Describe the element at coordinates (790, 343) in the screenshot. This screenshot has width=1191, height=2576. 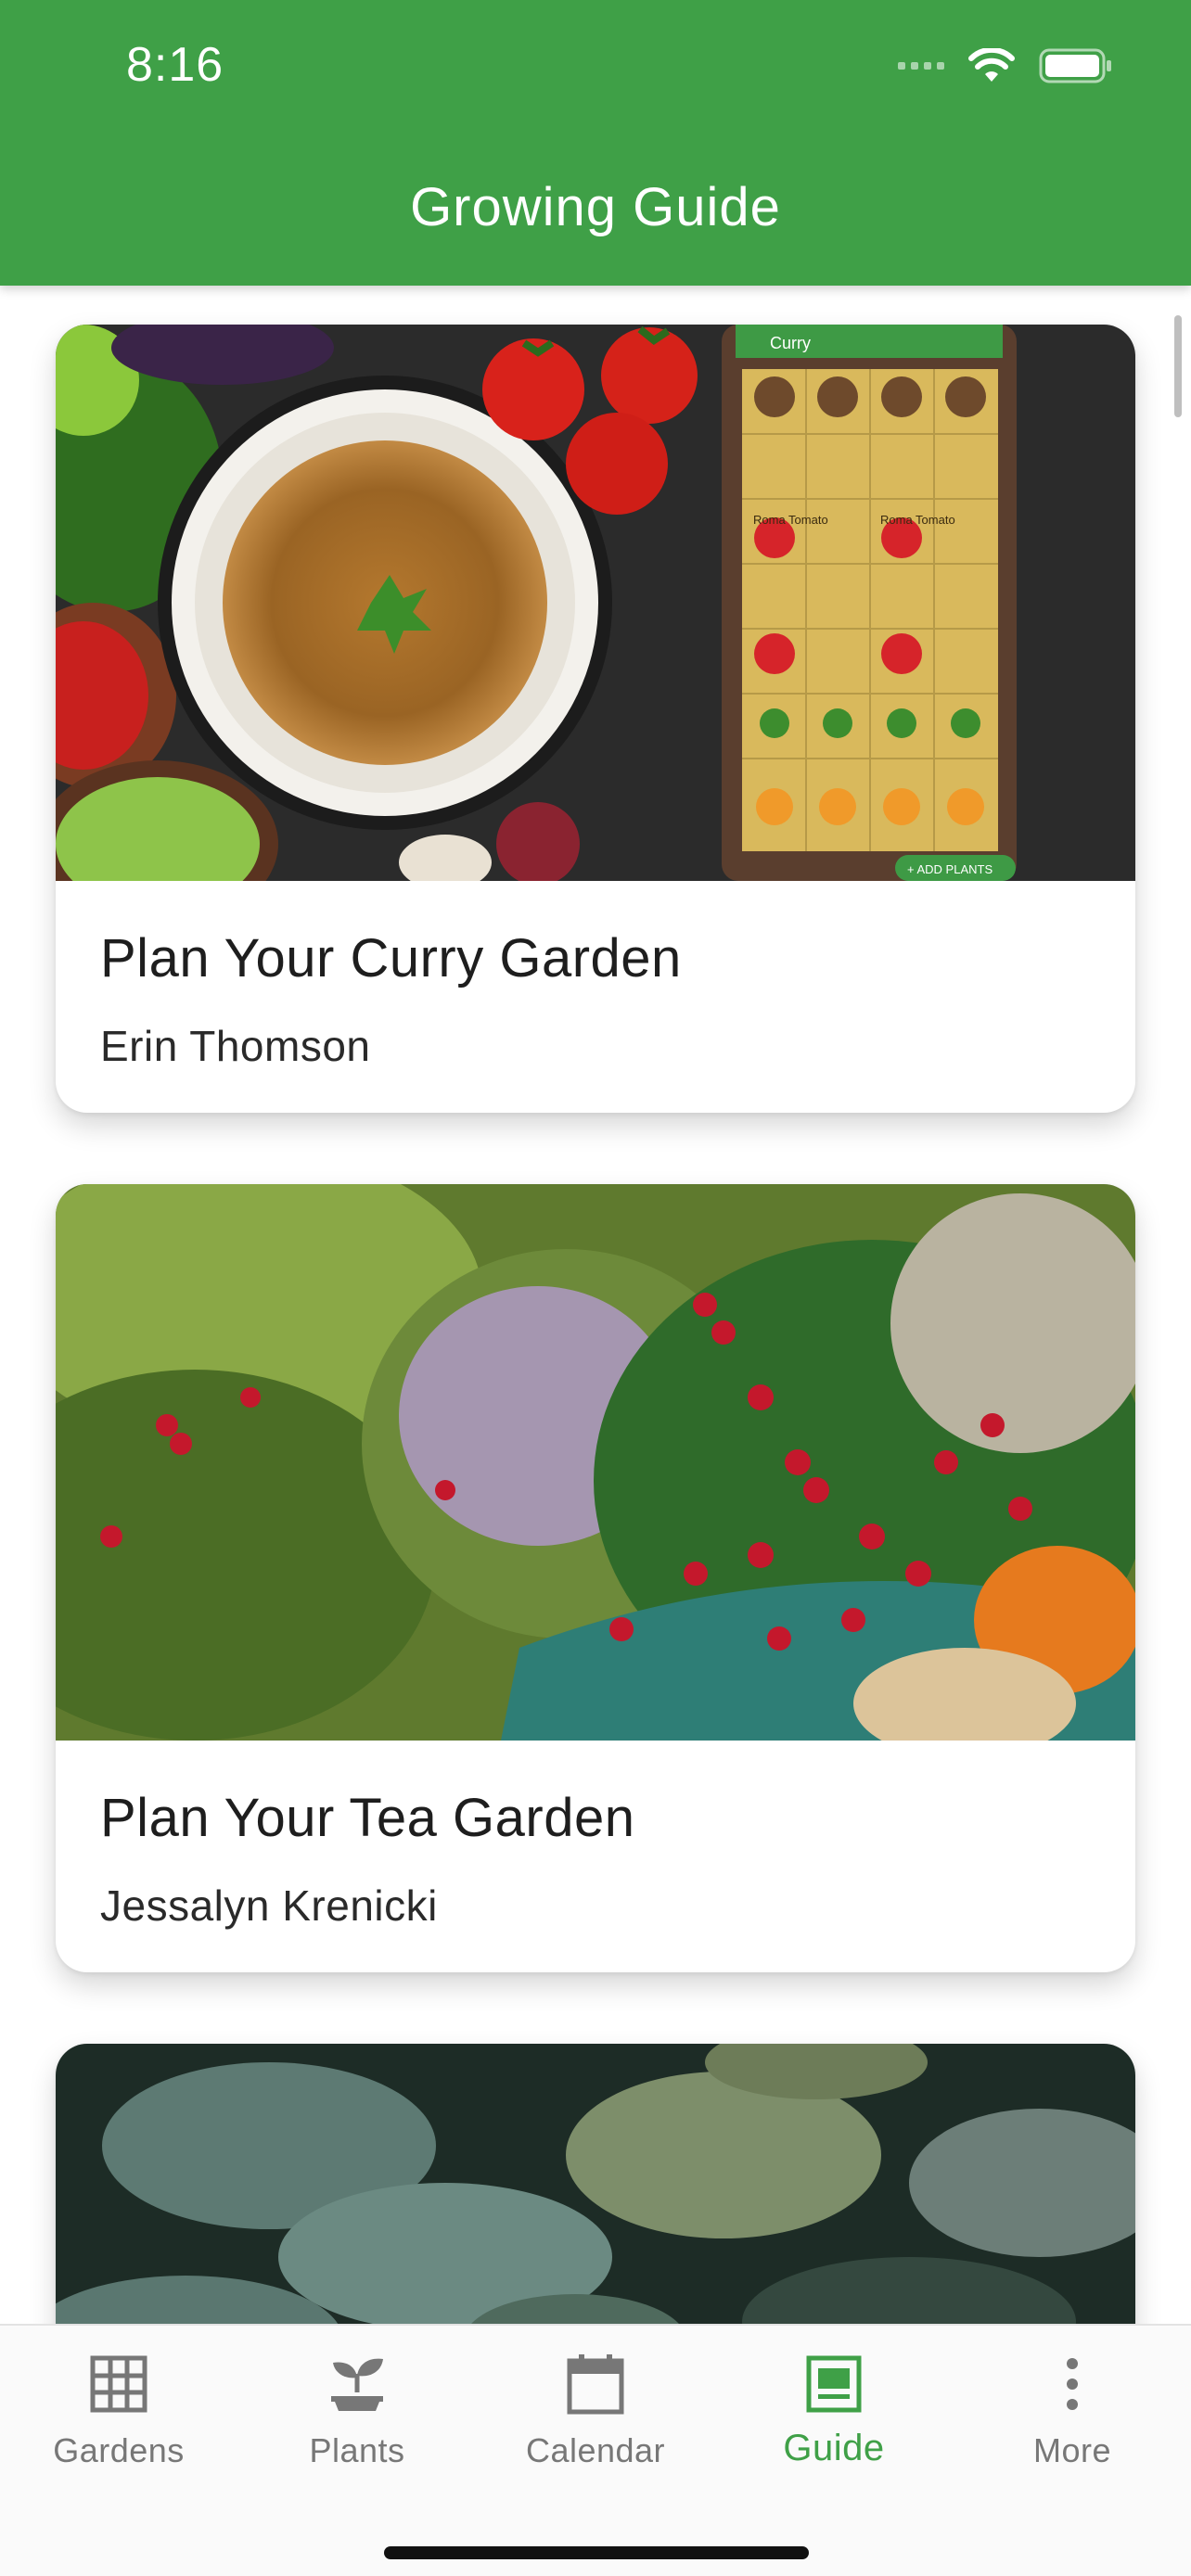
I see `phone-header-label: Curry` at that location.